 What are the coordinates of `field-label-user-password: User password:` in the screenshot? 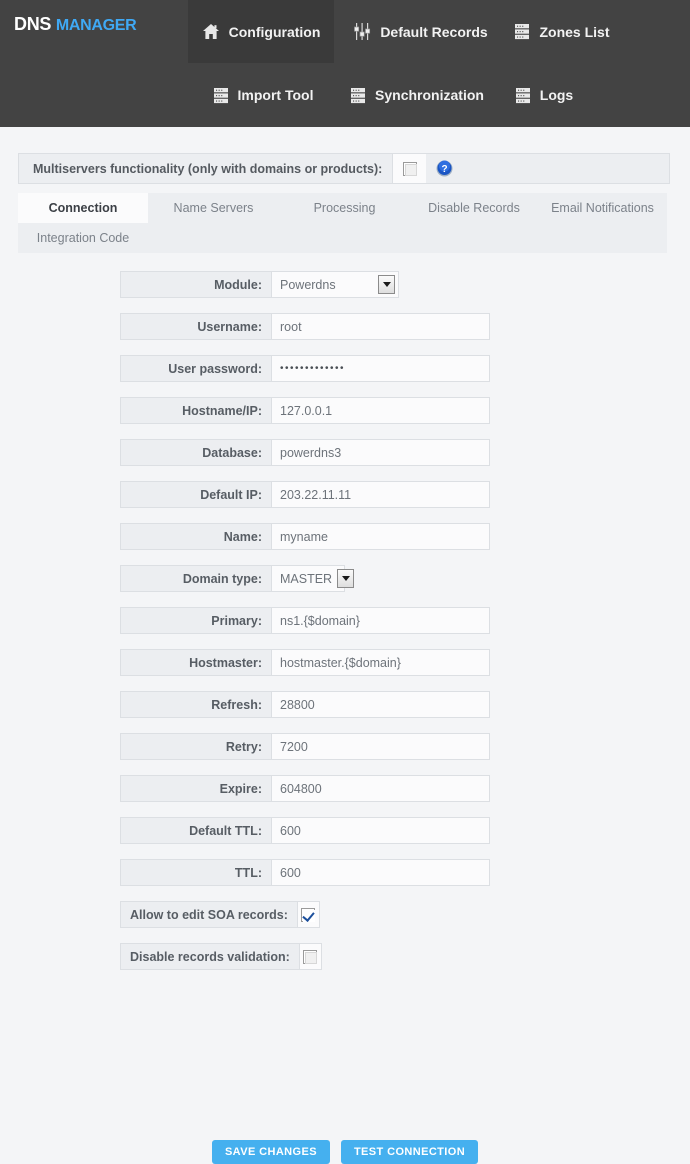 It's located at (195, 368).